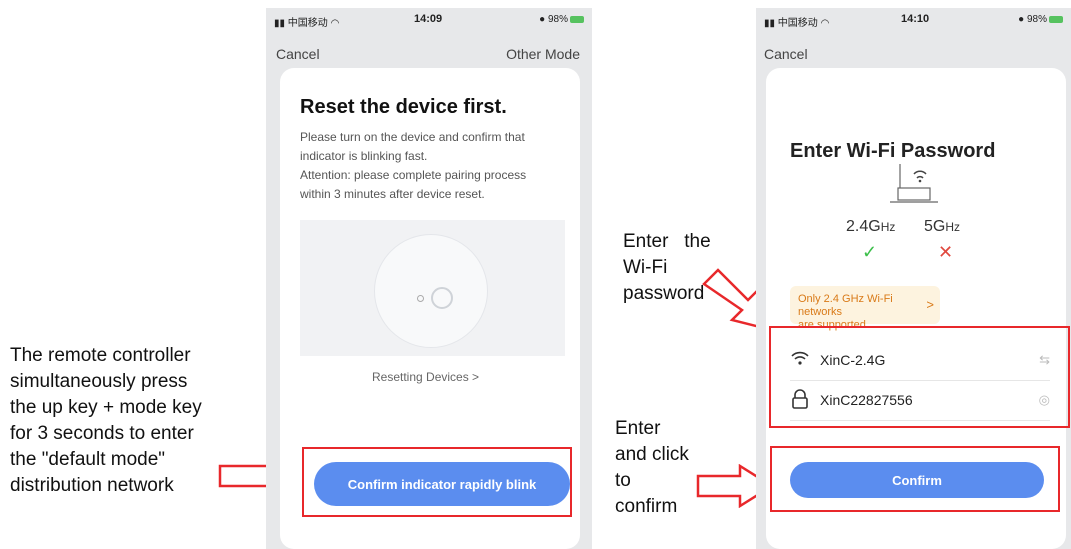 Image resolution: width=1071 pixels, height=549 pixels. What do you see at coordinates (930, 304) in the screenshot?
I see `chevron-right-icon: >` at bounding box center [930, 304].